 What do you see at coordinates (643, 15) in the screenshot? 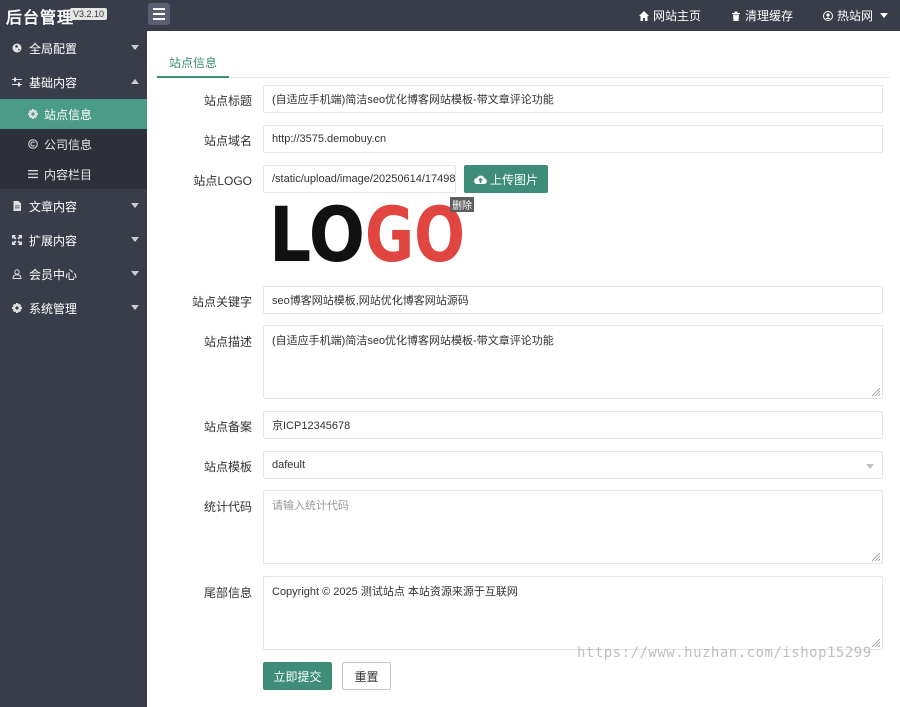
I see `home-icon` at bounding box center [643, 15].